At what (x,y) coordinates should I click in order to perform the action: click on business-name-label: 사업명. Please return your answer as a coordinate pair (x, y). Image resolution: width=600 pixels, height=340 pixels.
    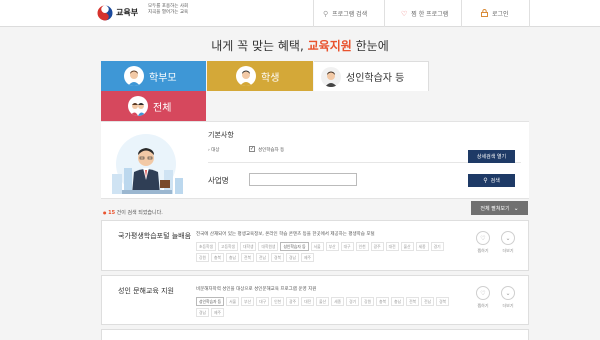
    Looking at the image, I should click on (218, 180).